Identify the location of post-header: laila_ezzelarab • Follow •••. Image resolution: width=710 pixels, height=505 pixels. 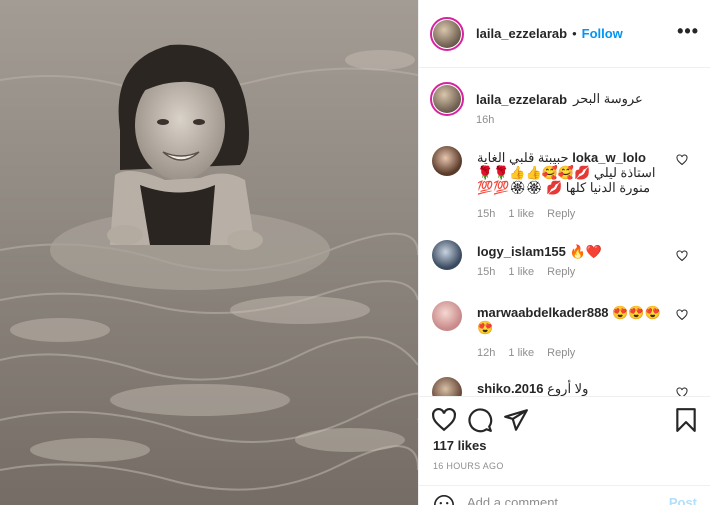
(564, 34).